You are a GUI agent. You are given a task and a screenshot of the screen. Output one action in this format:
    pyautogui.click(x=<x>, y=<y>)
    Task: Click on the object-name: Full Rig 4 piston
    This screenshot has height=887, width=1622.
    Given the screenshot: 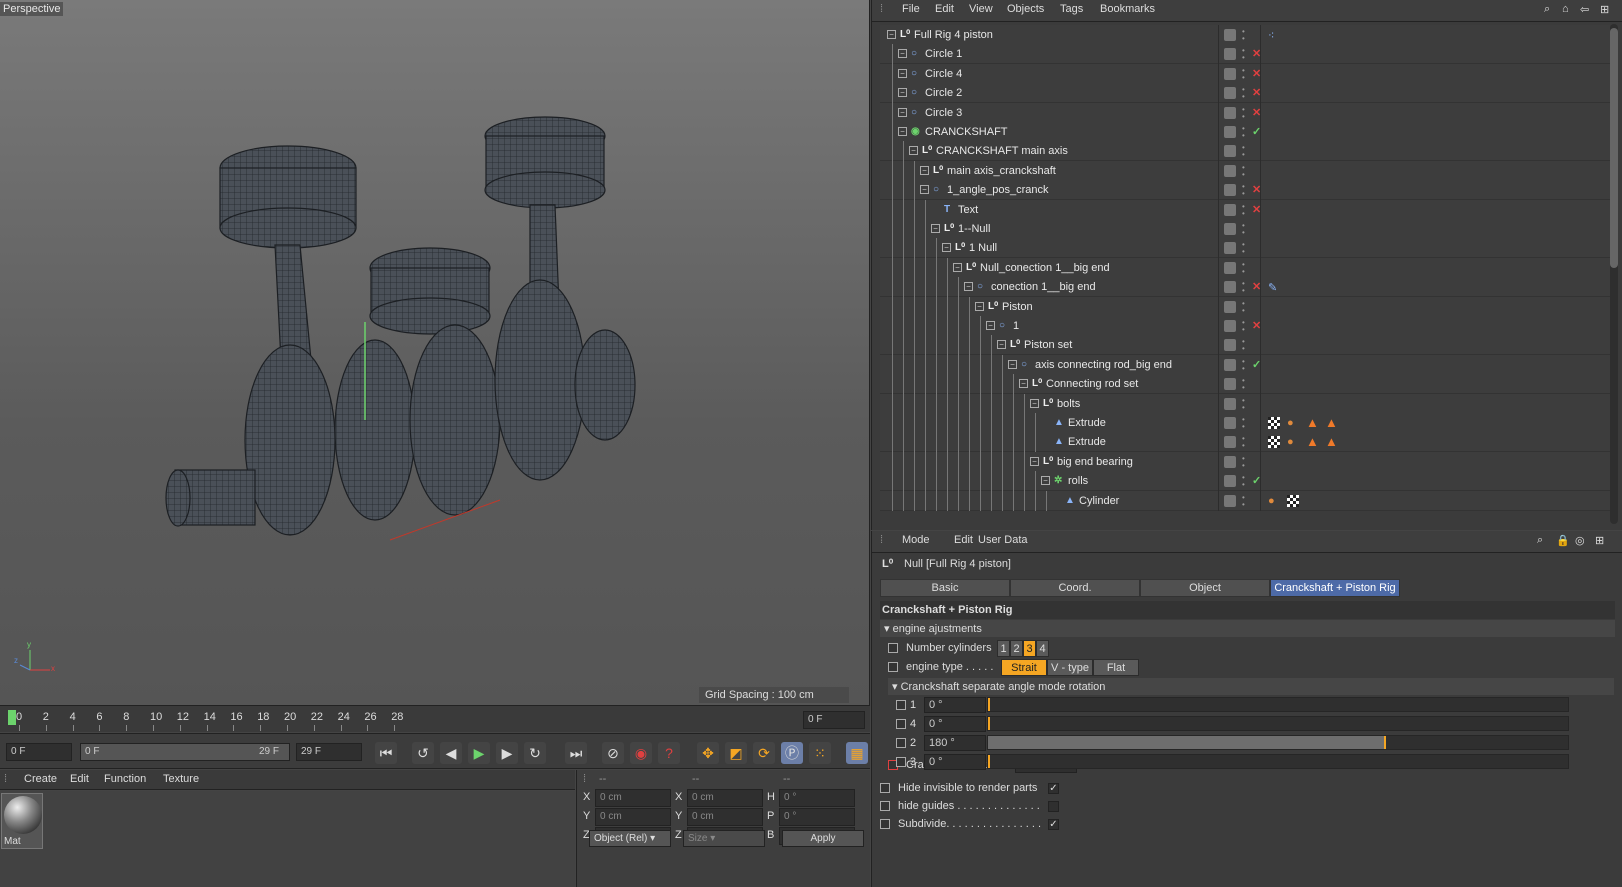 What is the action you would take?
    pyautogui.click(x=953, y=35)
    